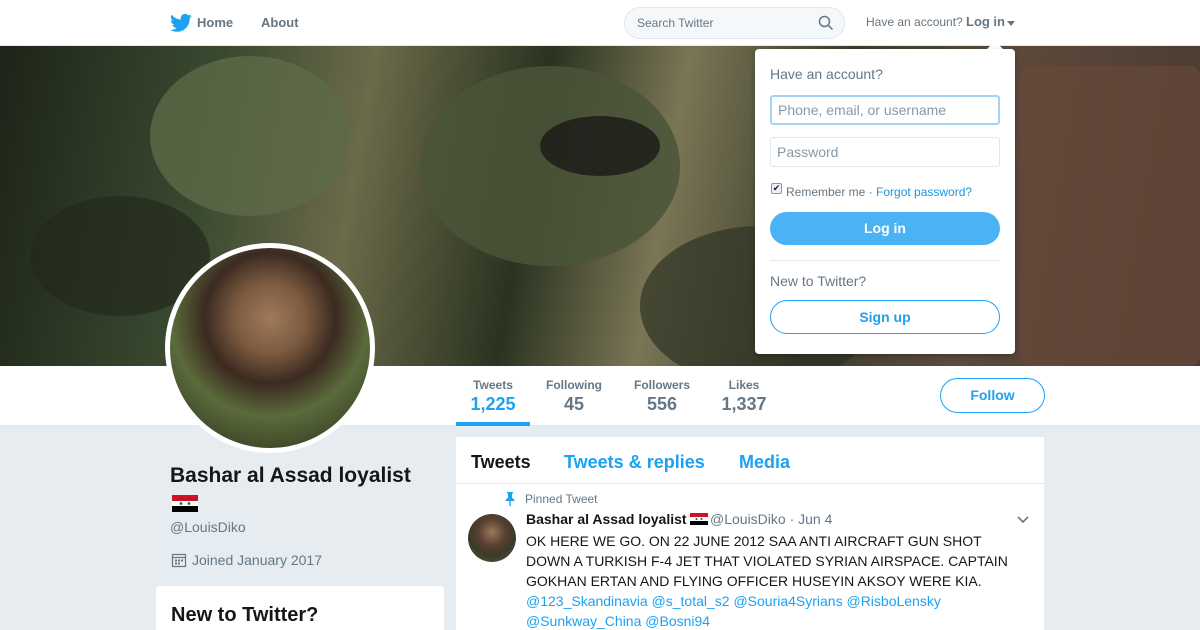 Image resolution: width=1200 pixels, height=630 pixels. I want to click on password-field, so click(885, 152).